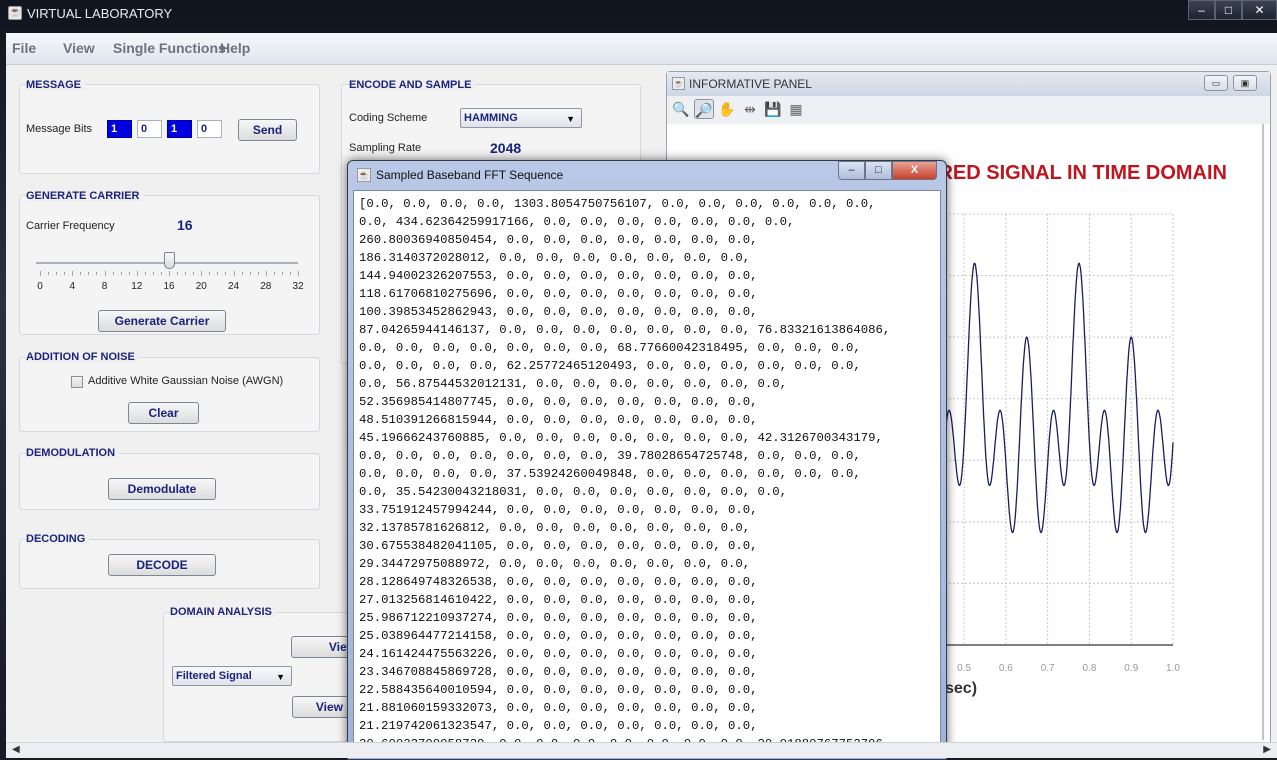  Describe the element at coordinates (267, 130) in the screenshot. I see `send-button: Send` at that location.